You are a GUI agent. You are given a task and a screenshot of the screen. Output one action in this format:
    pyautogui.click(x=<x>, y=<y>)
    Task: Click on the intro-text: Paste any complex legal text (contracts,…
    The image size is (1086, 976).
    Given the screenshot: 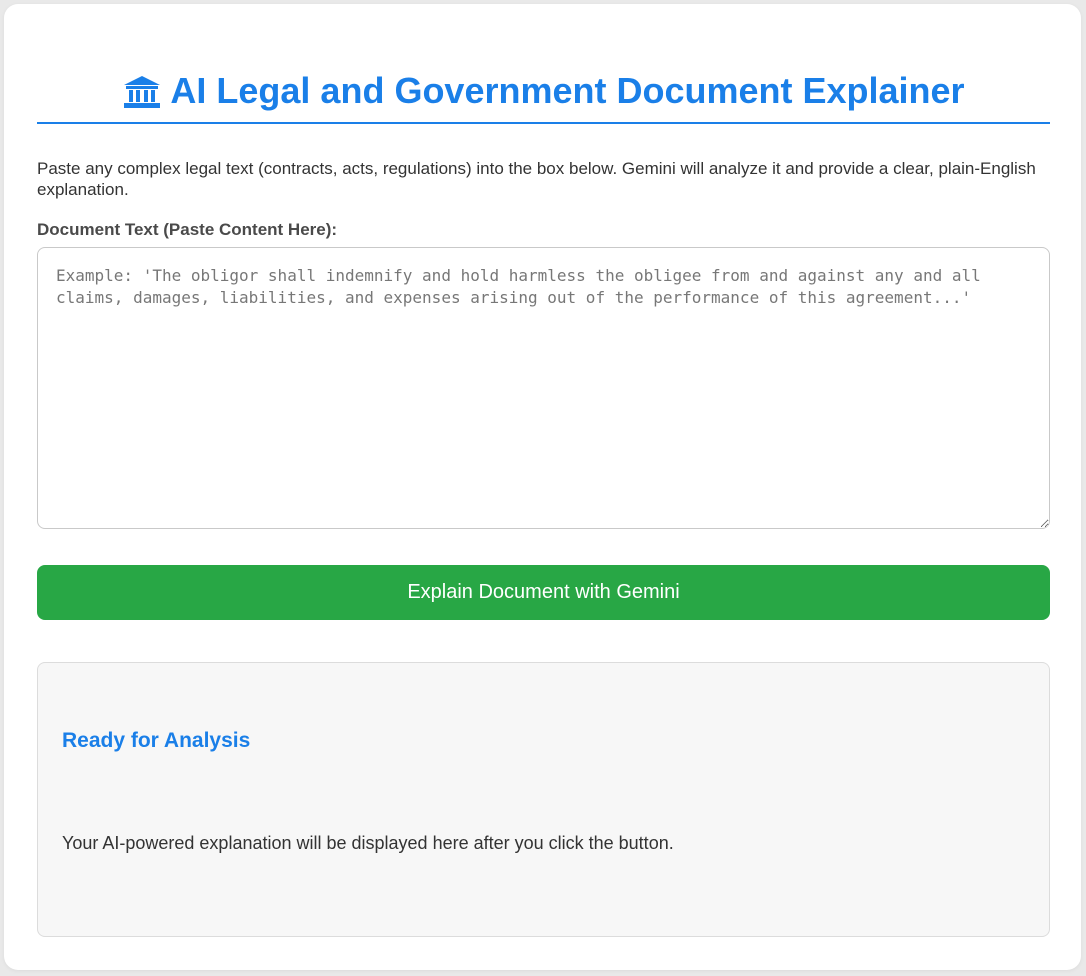 What is the action you would take?
    pyautogui.click(x=536, y=179)
    